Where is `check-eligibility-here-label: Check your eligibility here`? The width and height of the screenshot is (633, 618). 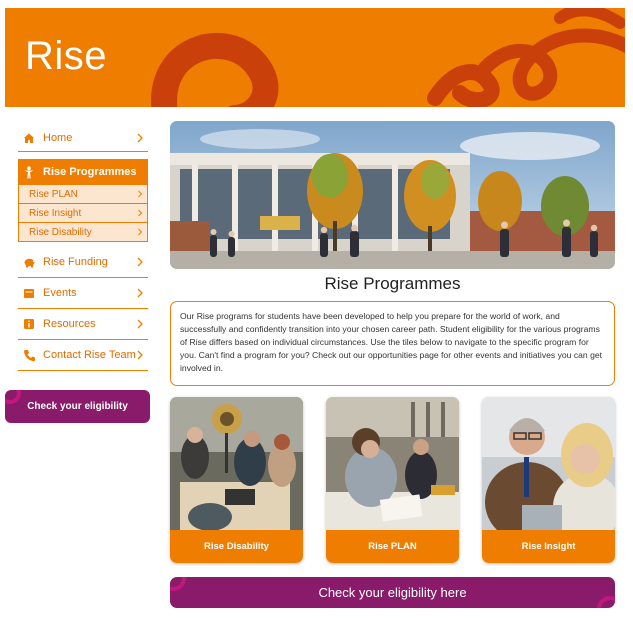
check-eligibility-here-label: Check your eligibility here is located at coordinates (392, 592).